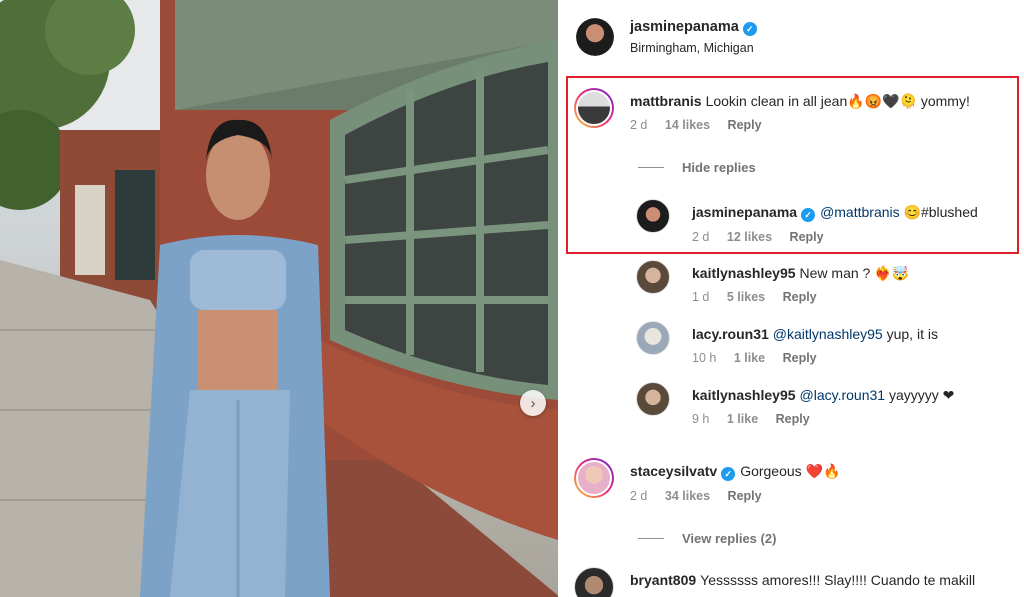  I want to click on view-replies-label: View replies (2), so click(729, 538).